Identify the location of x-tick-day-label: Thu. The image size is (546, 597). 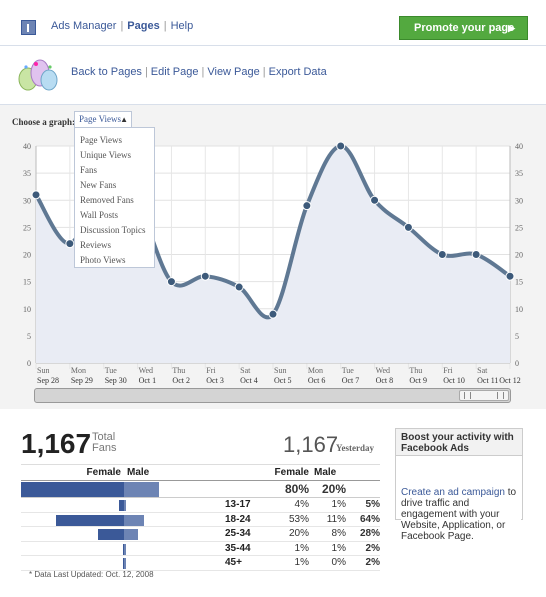
(415, 370).